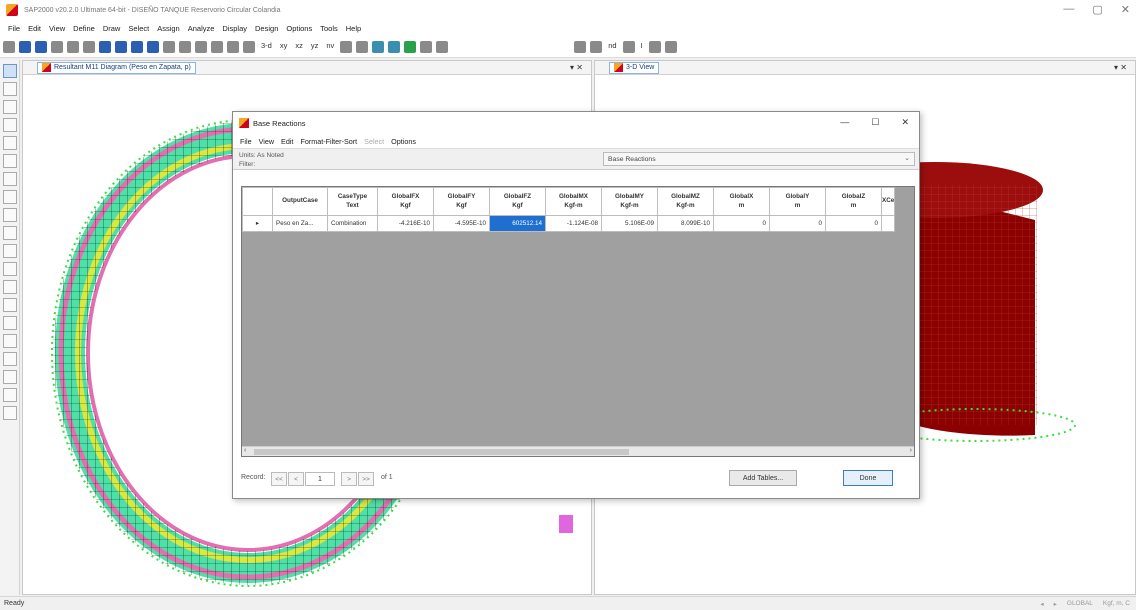 Image resolution: width=1136 pixels, height=610 pixels. Describe the element at coordinates (233, 46) in the screenshot. I see `pan-icon` at that location.